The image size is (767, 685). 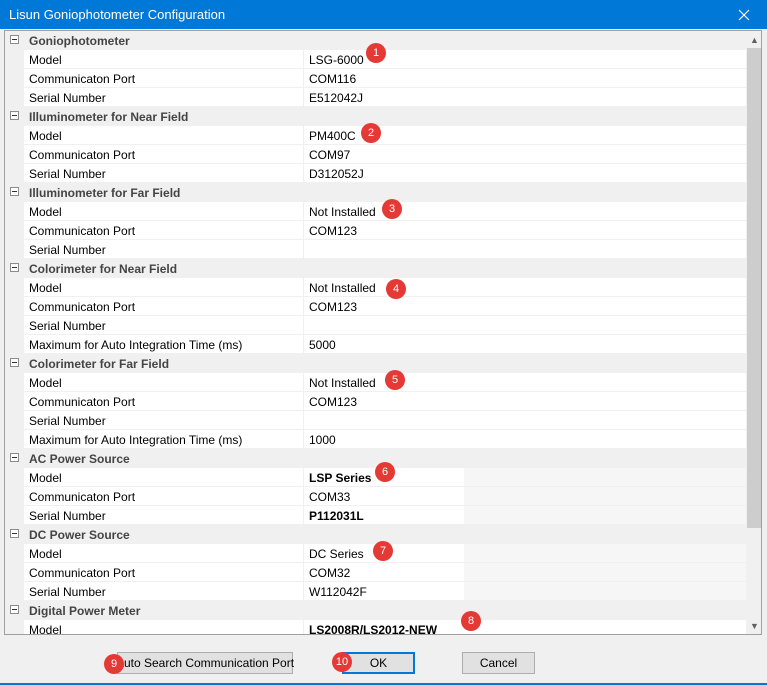 I want to click on property-row: Communicaton Port COM97, so click(x=375, y=154).